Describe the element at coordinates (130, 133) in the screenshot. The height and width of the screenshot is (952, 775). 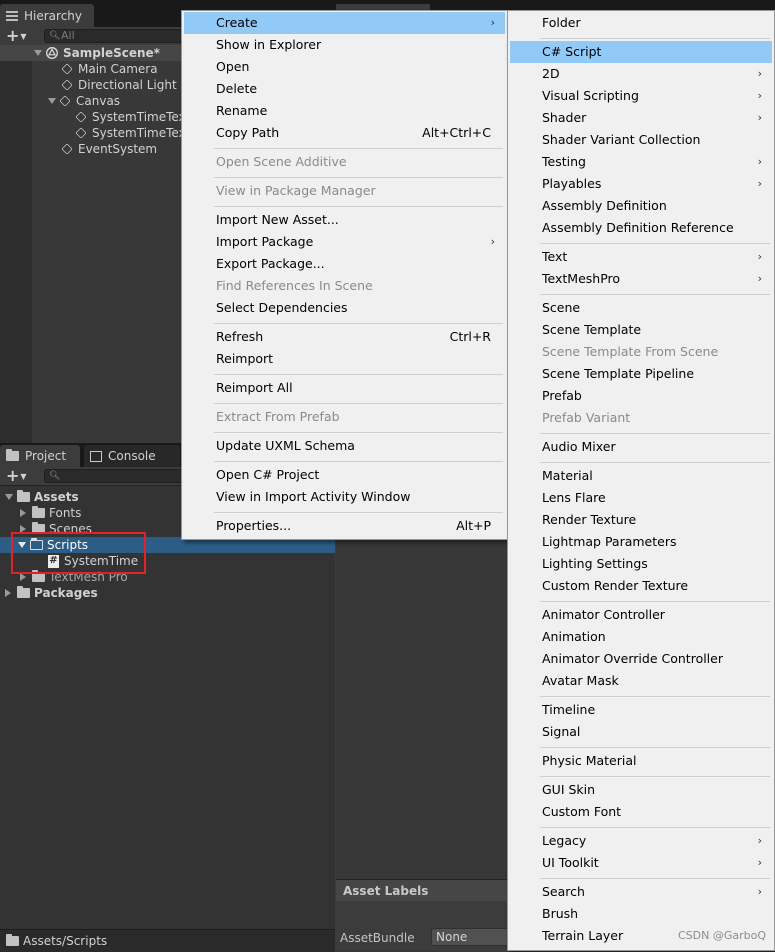
I see `hierarchy-item-systemtimetext-2: SystemTimeTex` at that location.